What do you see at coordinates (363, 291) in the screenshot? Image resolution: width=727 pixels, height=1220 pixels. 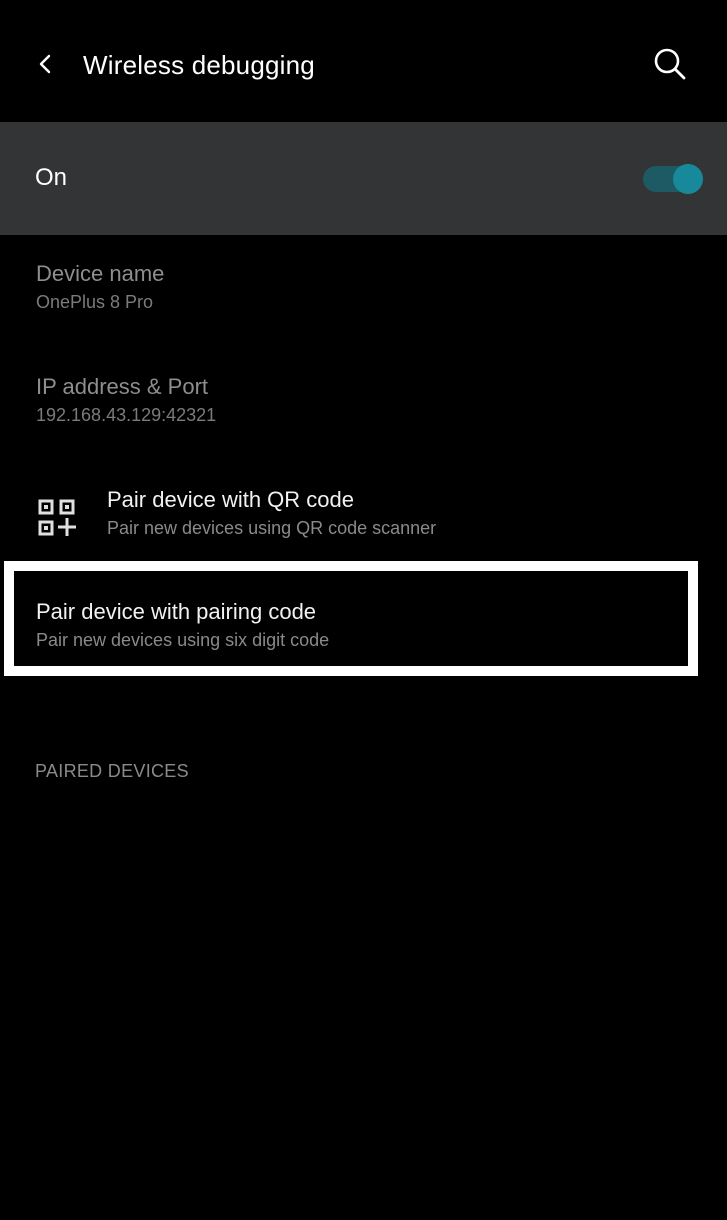 I see `device-name-item: Device name OnePlus 8 Pro` at bounding box center [363, 291].